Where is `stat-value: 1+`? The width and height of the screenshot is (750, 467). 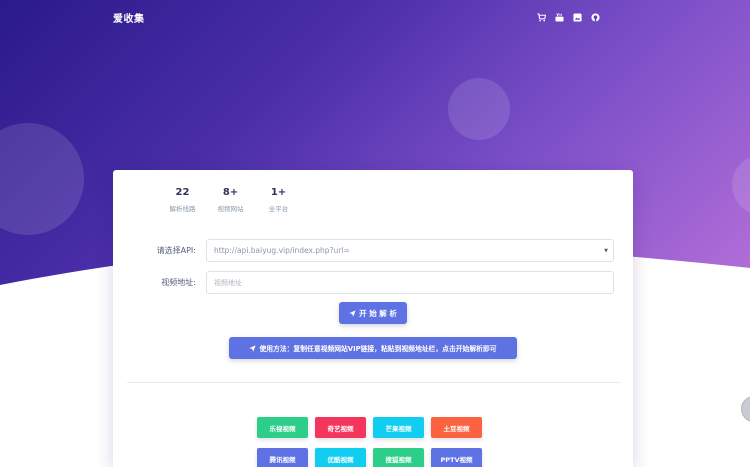 stat-value: 1+ is located at coordinates (278, 192).